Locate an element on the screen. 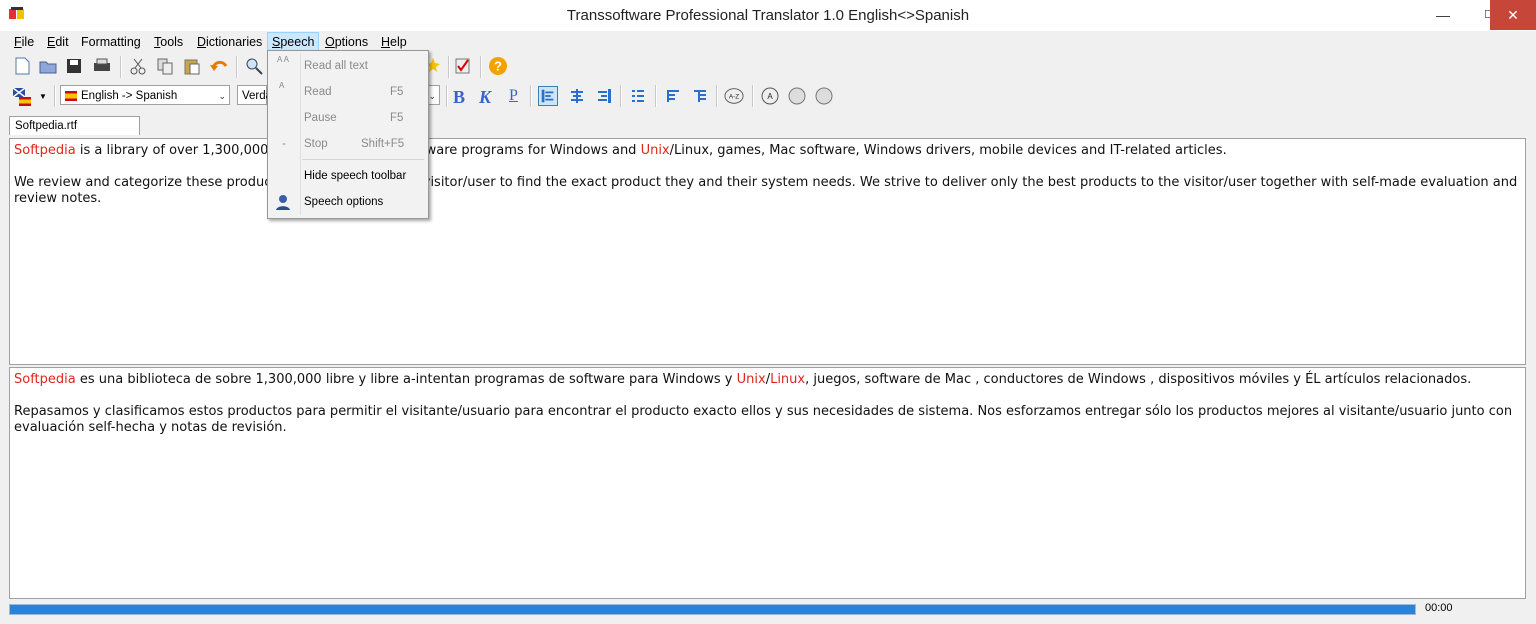 This screenshot has width=1536, height=624. stop-speech-icon is located at coordinates (824, 96).